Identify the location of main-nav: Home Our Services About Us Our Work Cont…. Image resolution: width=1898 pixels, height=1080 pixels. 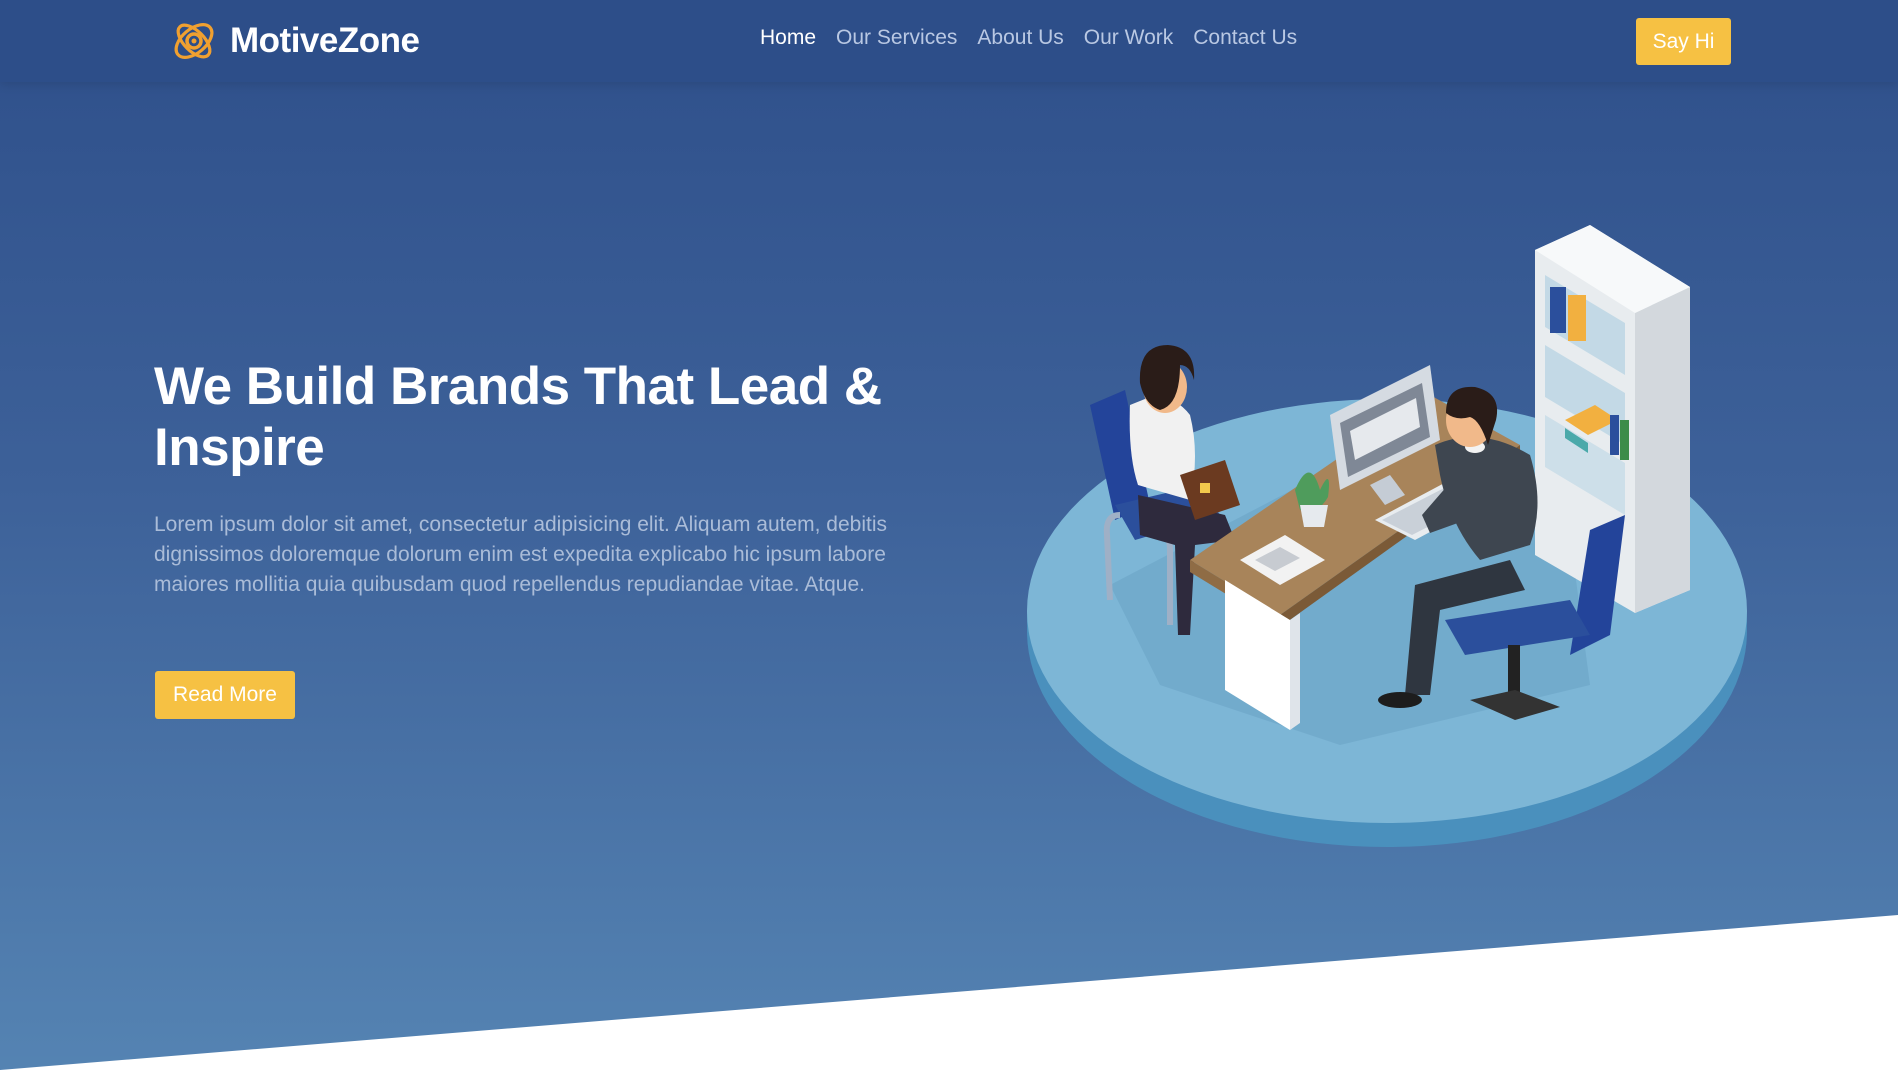
(1038, 38).